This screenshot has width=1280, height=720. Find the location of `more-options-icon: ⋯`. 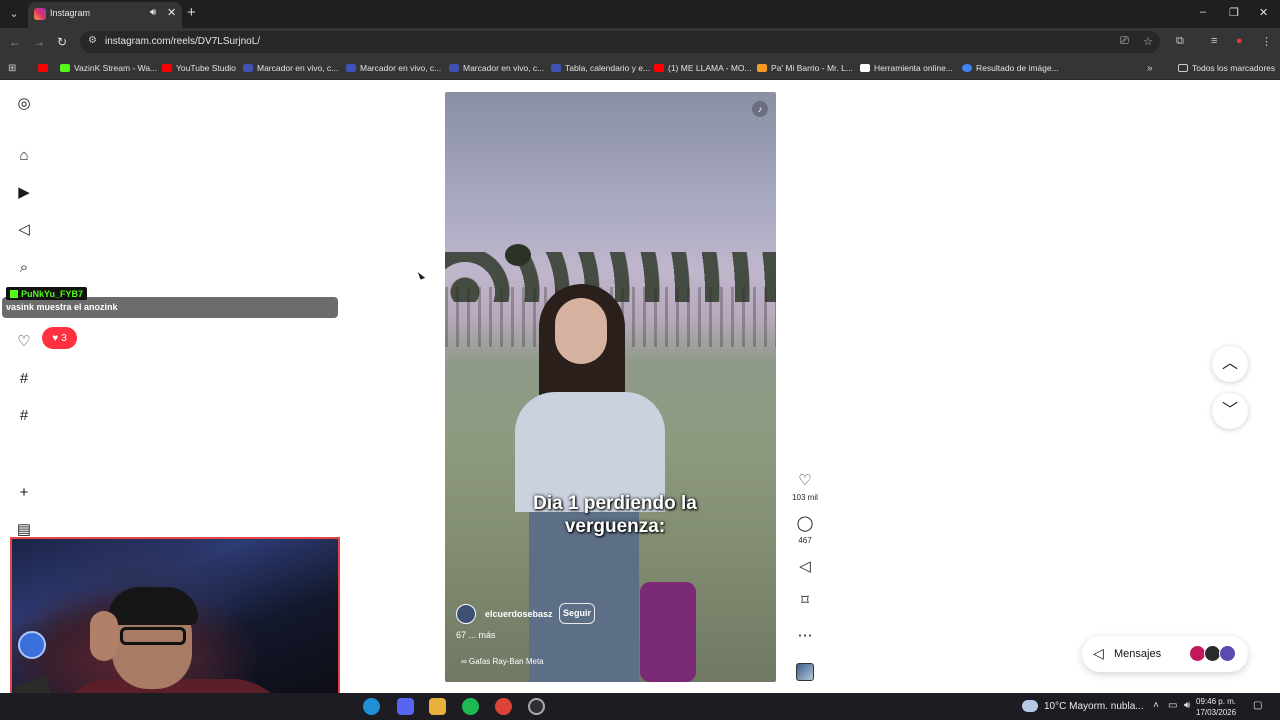

more-options-icon: ⋯ is located at coordinates (805, 636).